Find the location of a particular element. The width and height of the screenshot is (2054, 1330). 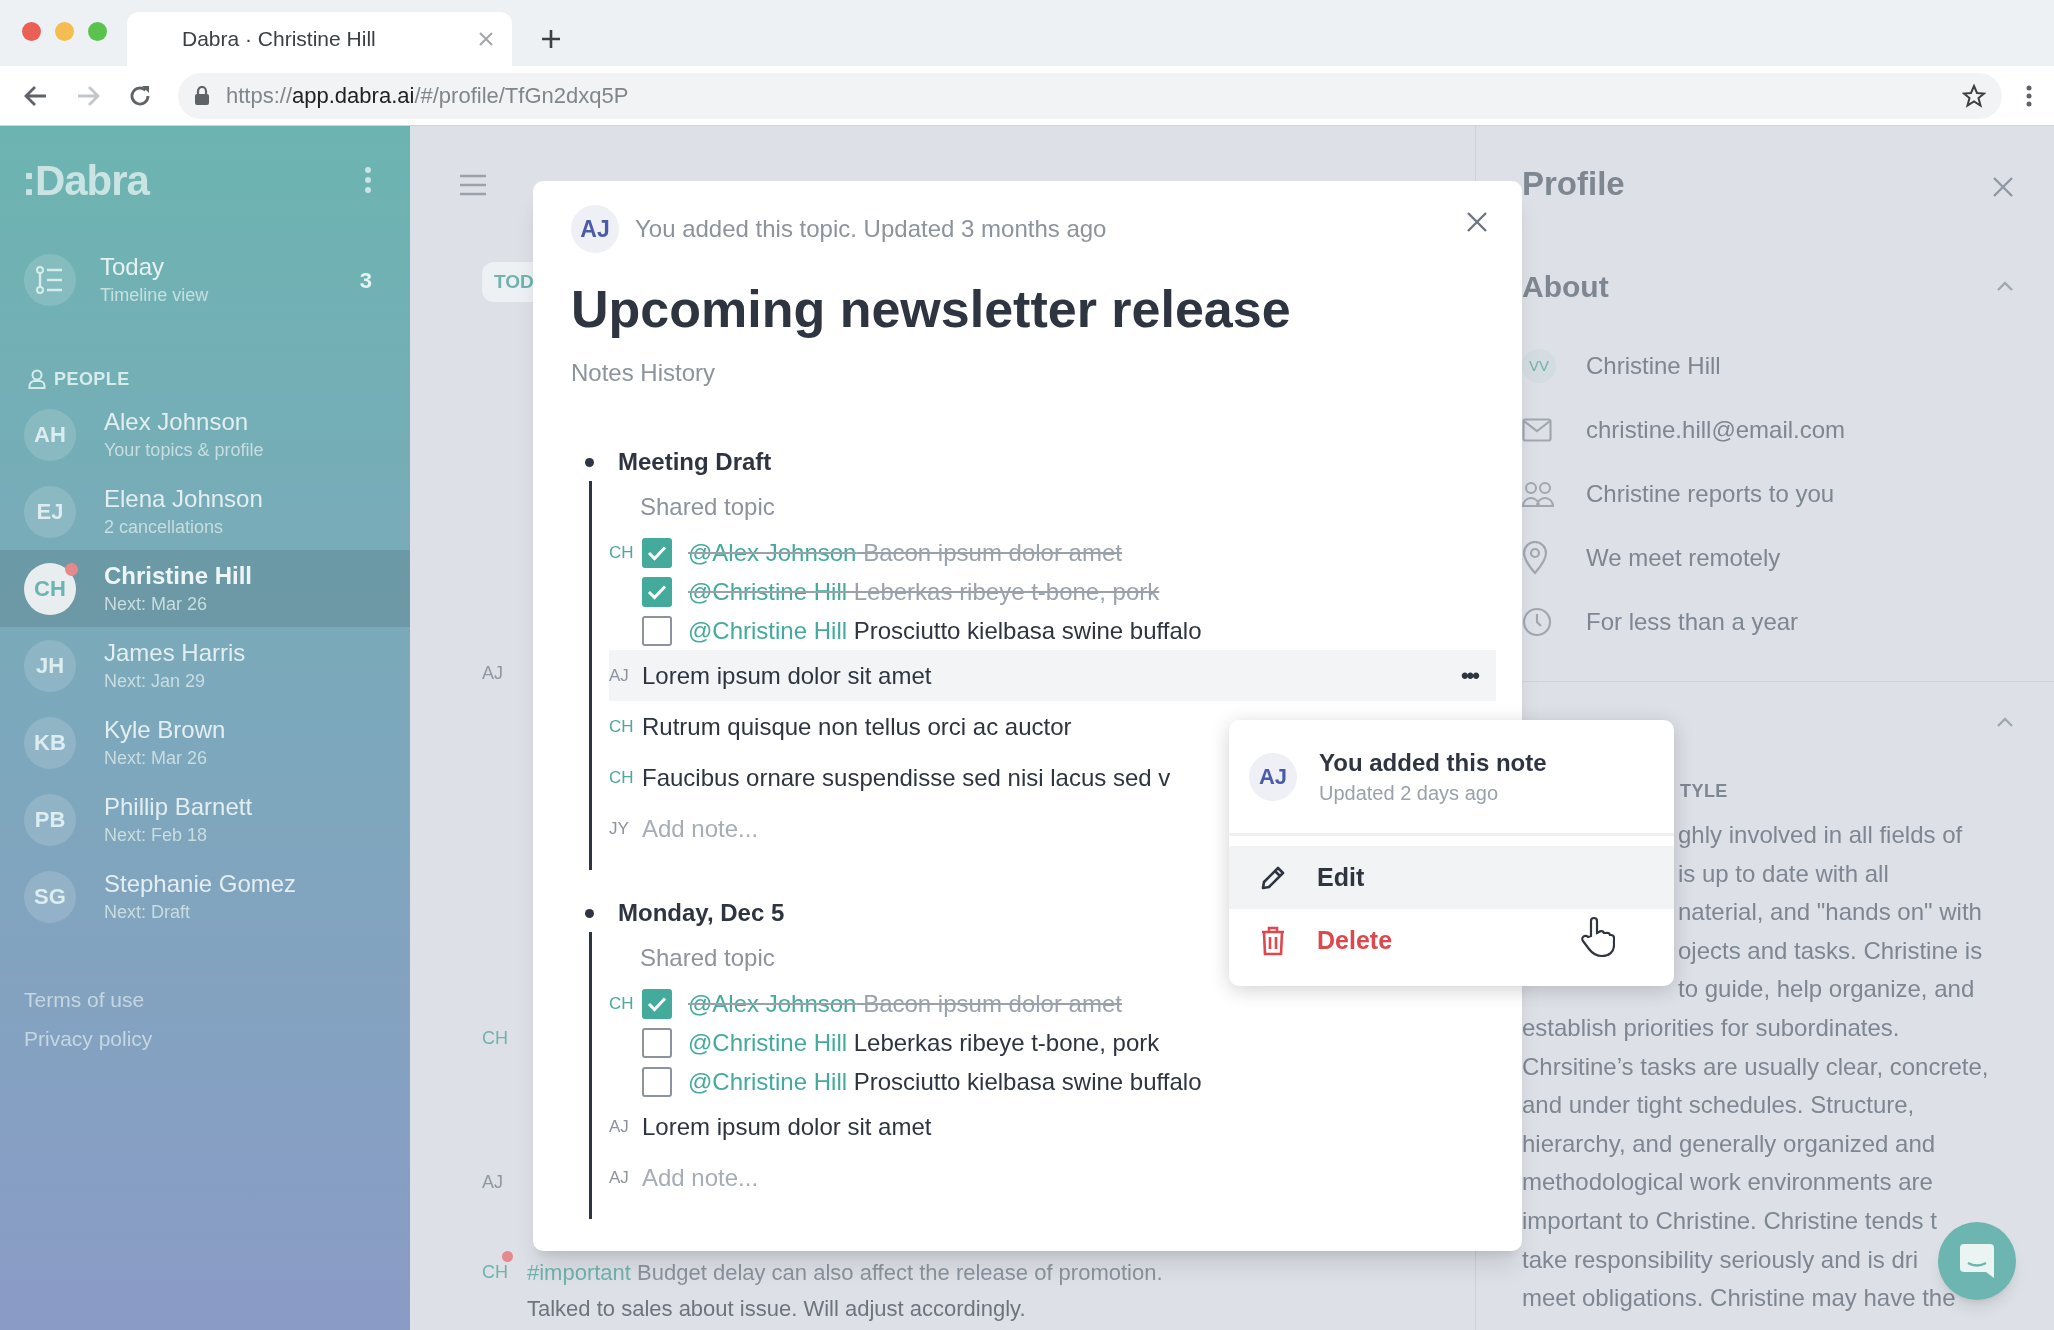

footer-link: Terms of use is located at coordinates (84, 999).